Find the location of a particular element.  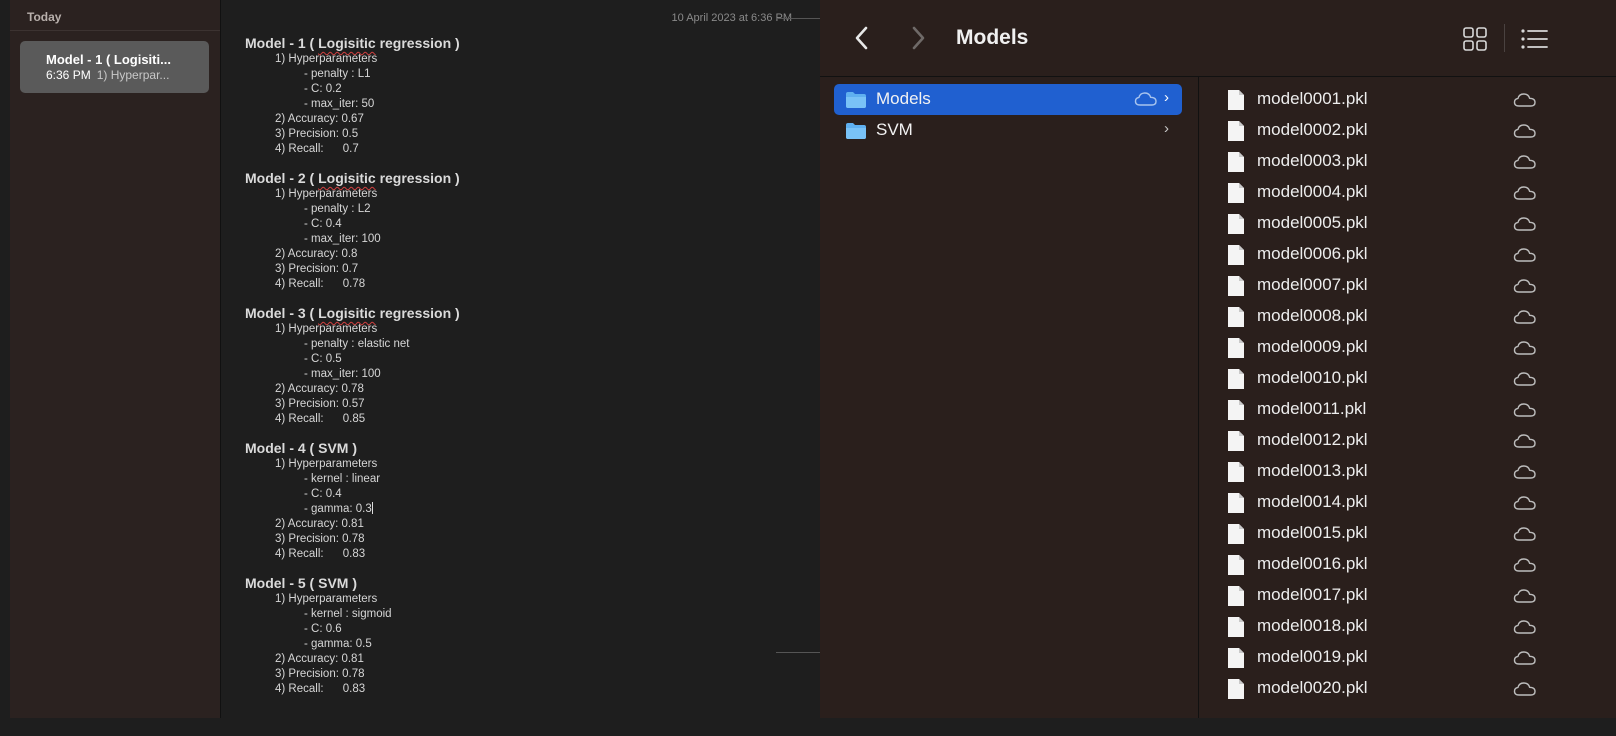

file-name: model0020.pkl is located at coordinates (1312, 687).